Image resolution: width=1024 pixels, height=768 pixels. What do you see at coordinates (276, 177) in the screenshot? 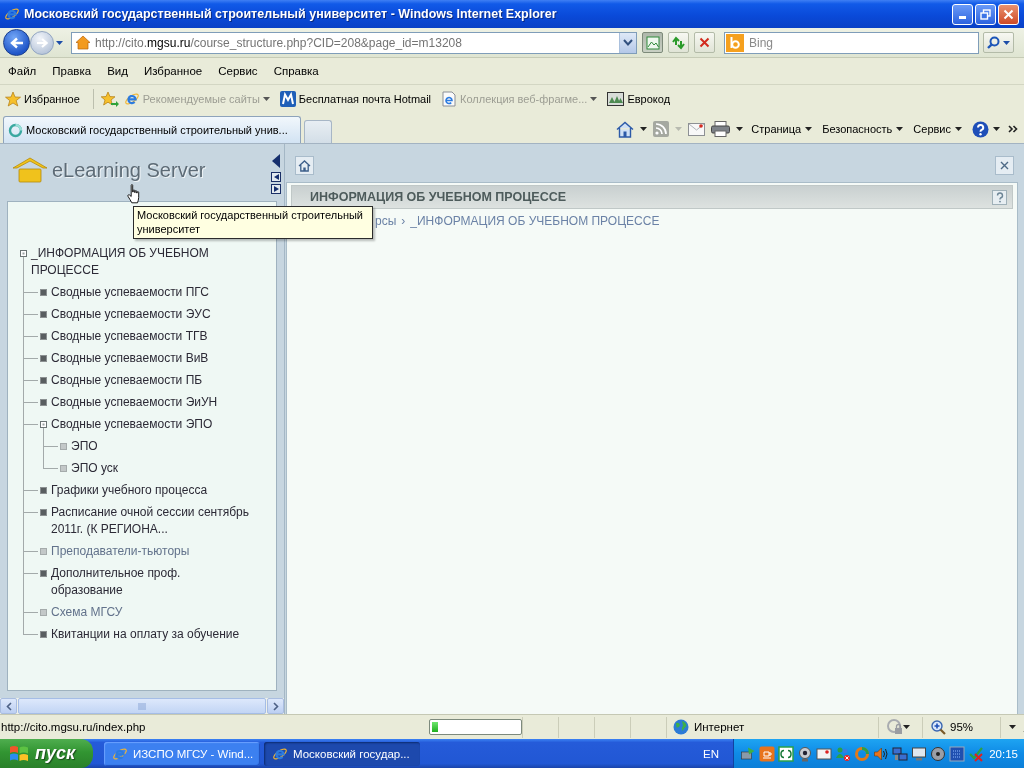
I see `previous-button` at bounding box center [276, 177].